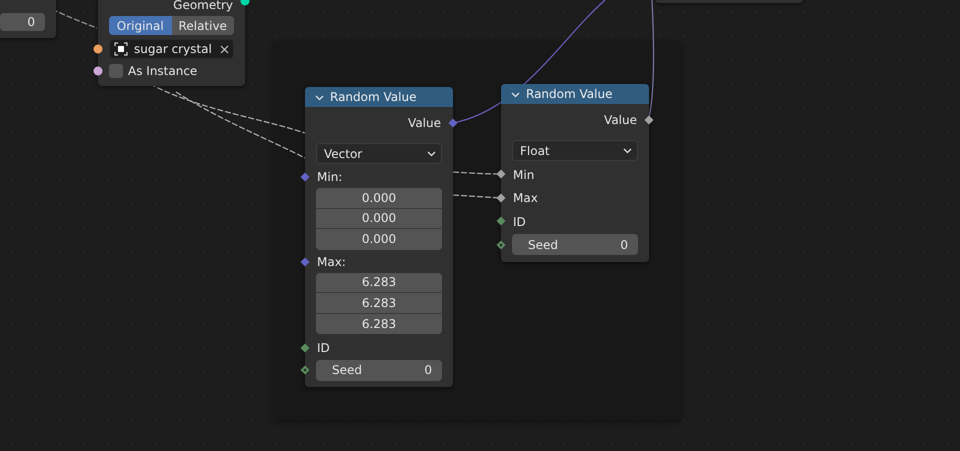 The image size is (960, 451). Describe the element at coordinates (525, 199) in the screenshot. I see `socket-label: Max` at that location.